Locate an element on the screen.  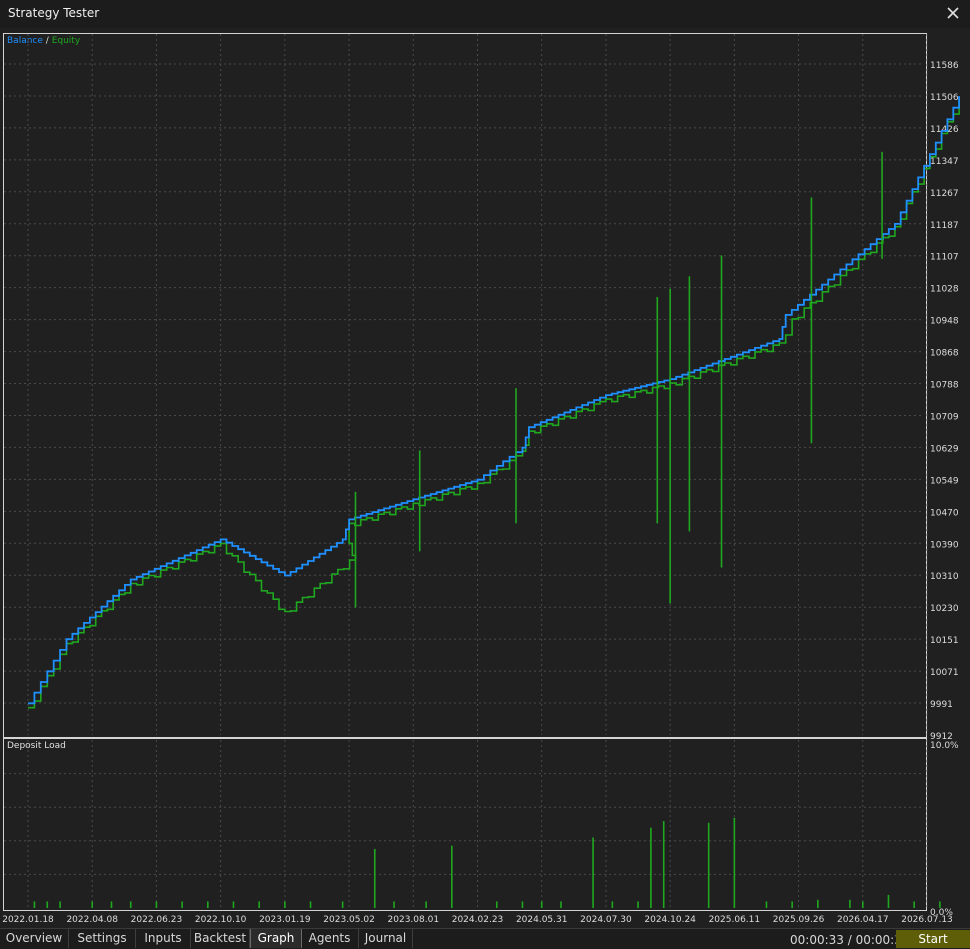
deposit-y-max-label: 10.0% is located at coordinates (944, 746).